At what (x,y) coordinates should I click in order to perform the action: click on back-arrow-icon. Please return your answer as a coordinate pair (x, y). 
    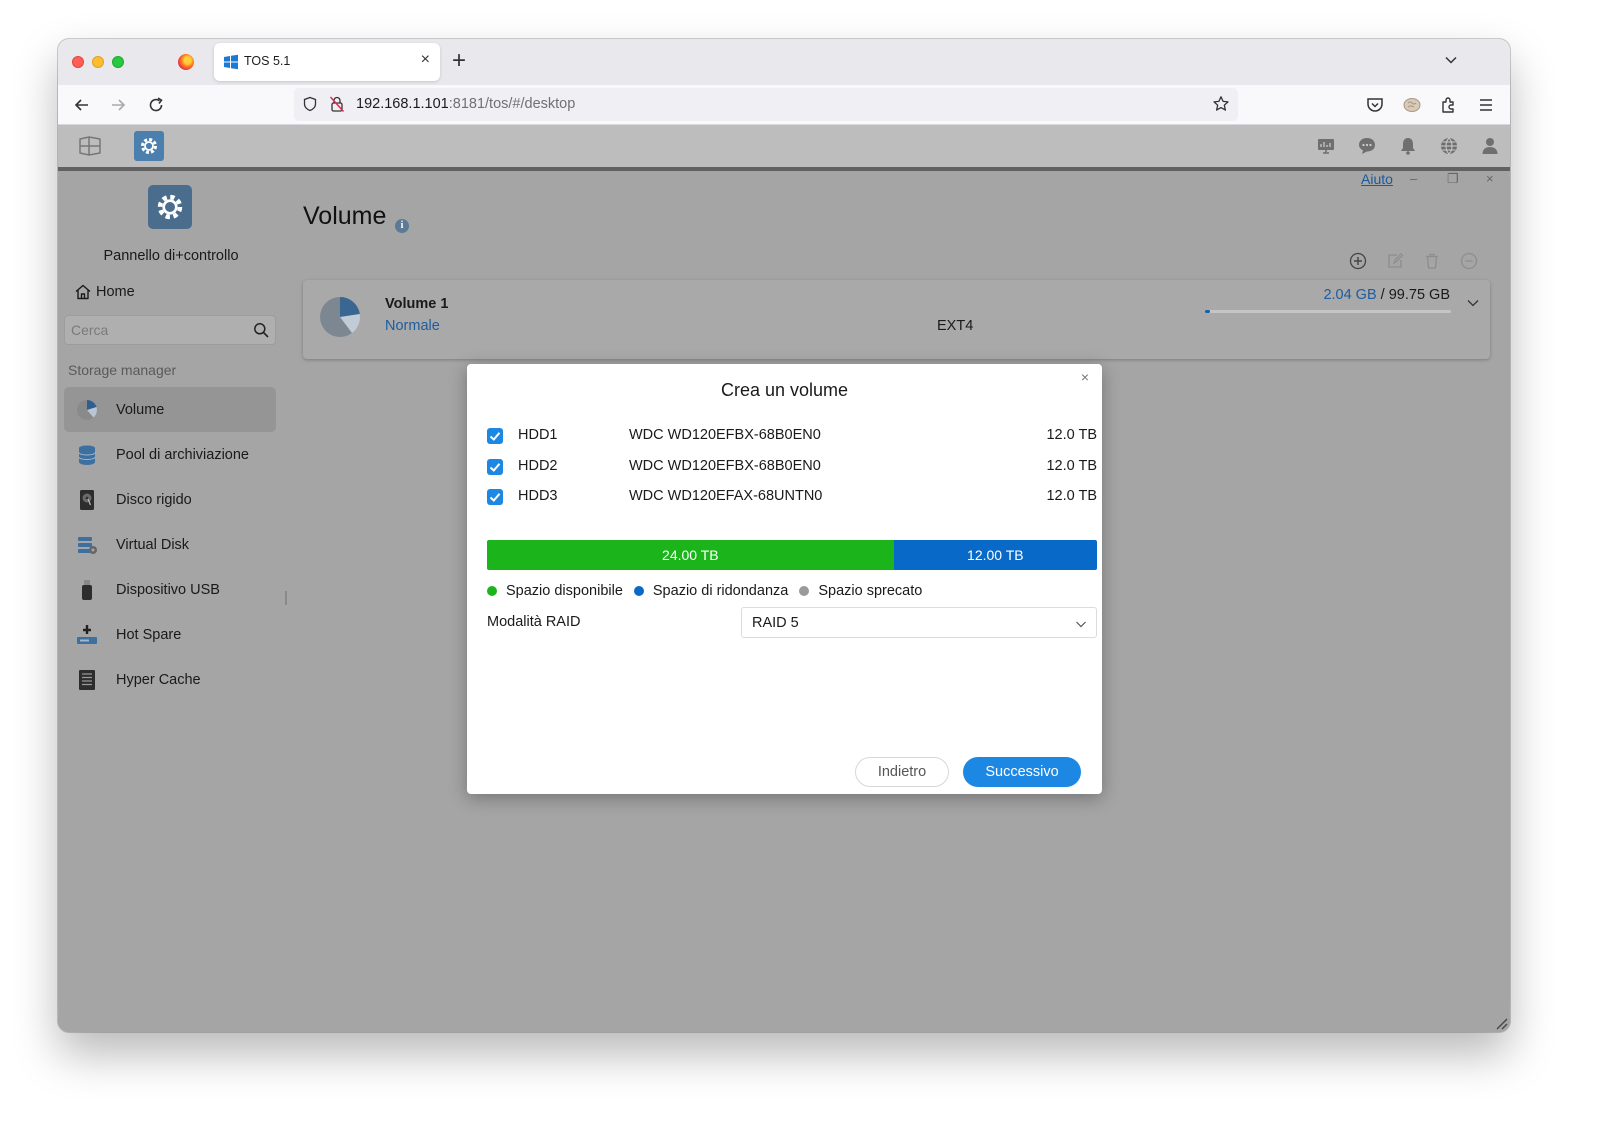
    Looking at the image, I should click on (82, 105).